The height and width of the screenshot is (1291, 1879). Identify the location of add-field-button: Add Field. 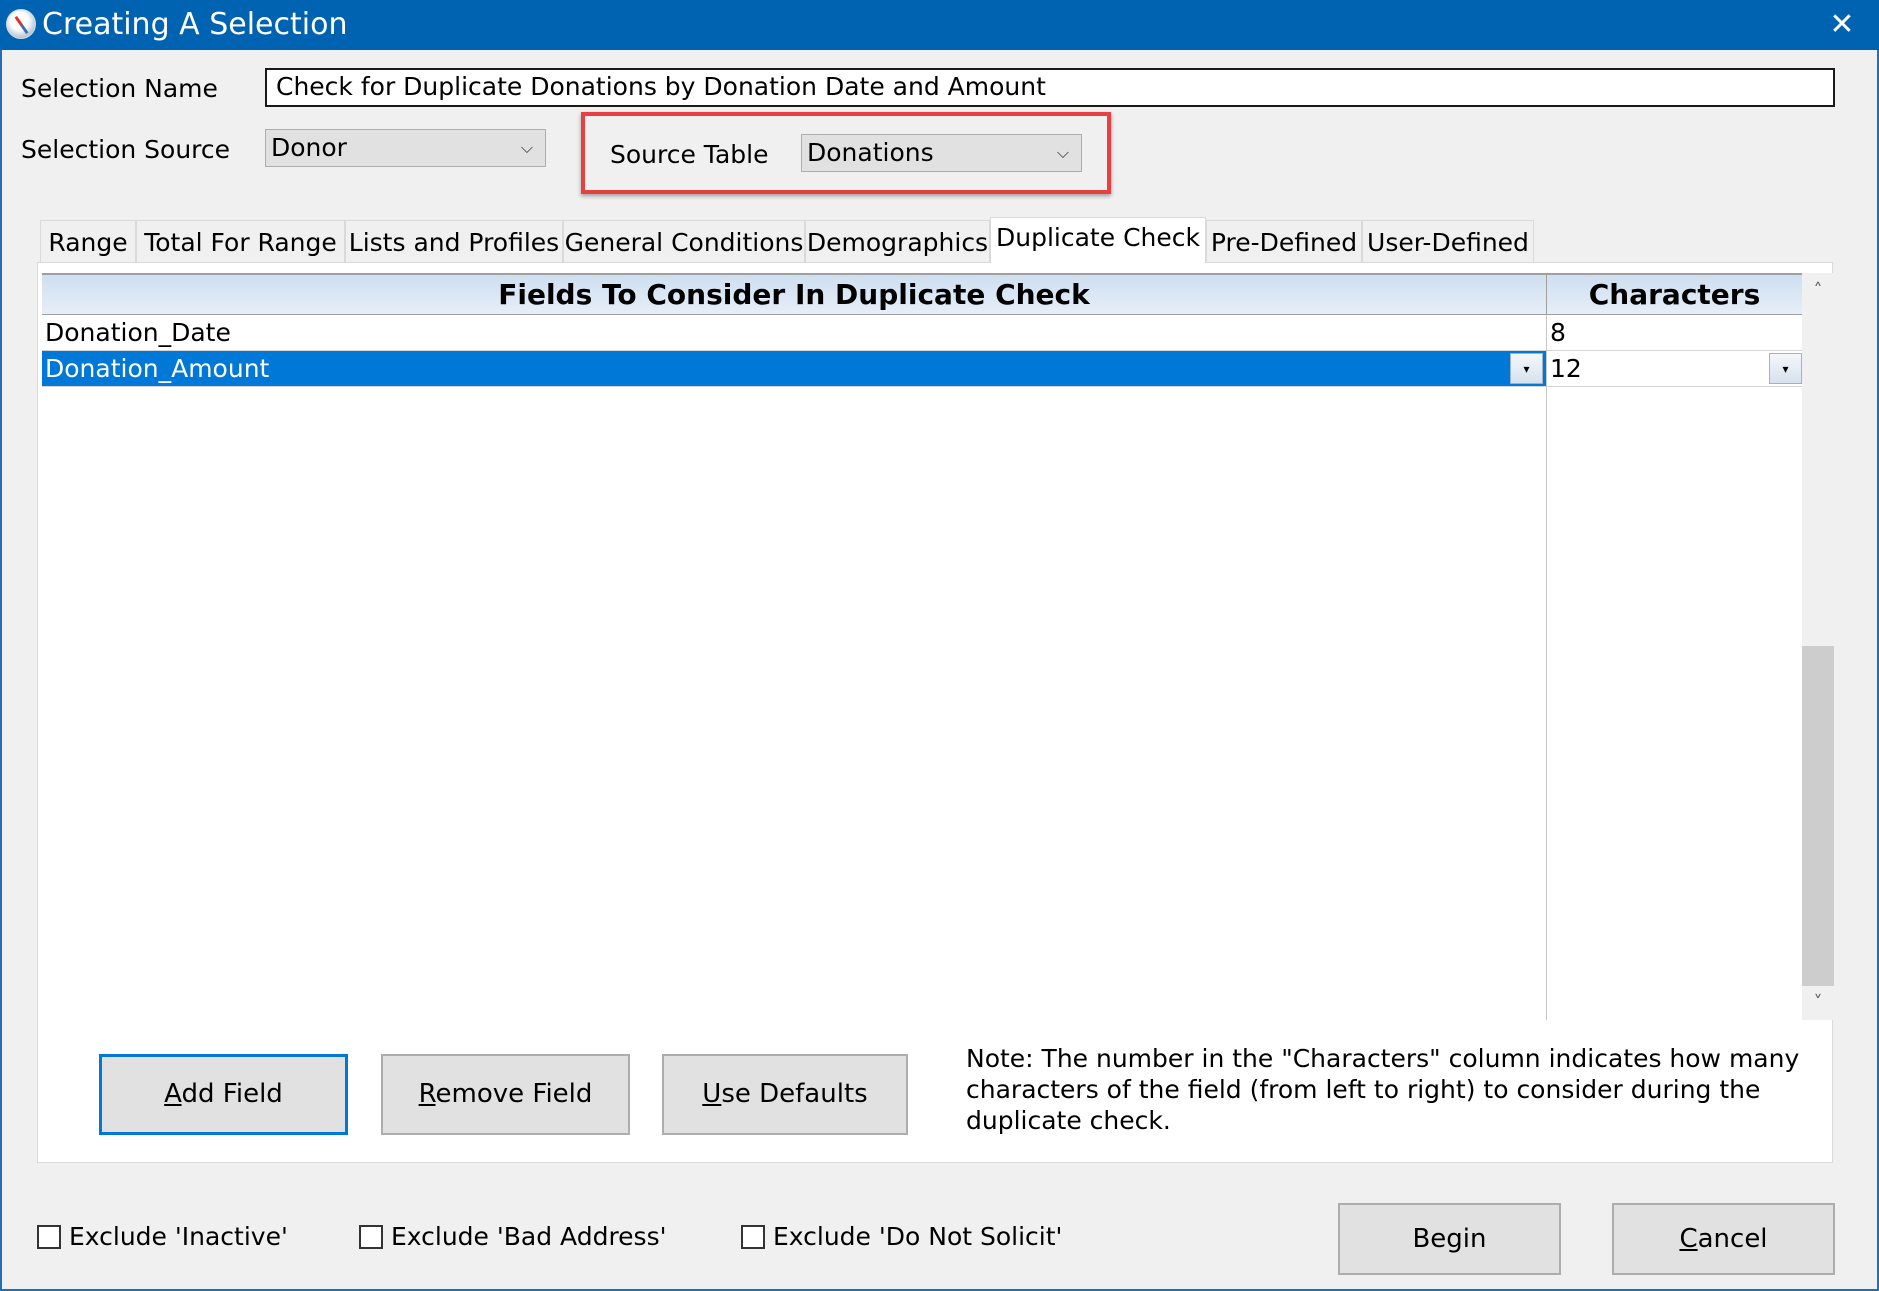
(223, 1094).